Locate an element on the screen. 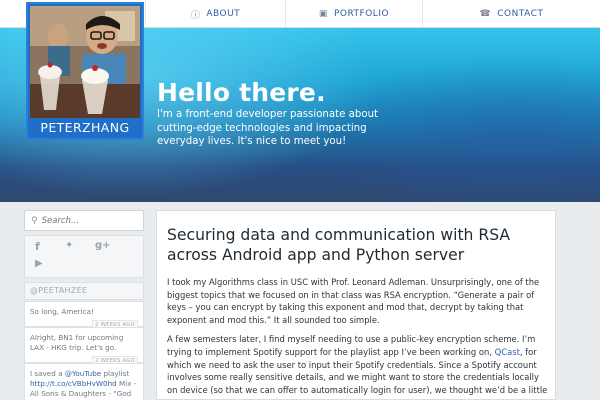  nav-portfolio-label: PORTFOLIO is located at coordinates (361, 14).